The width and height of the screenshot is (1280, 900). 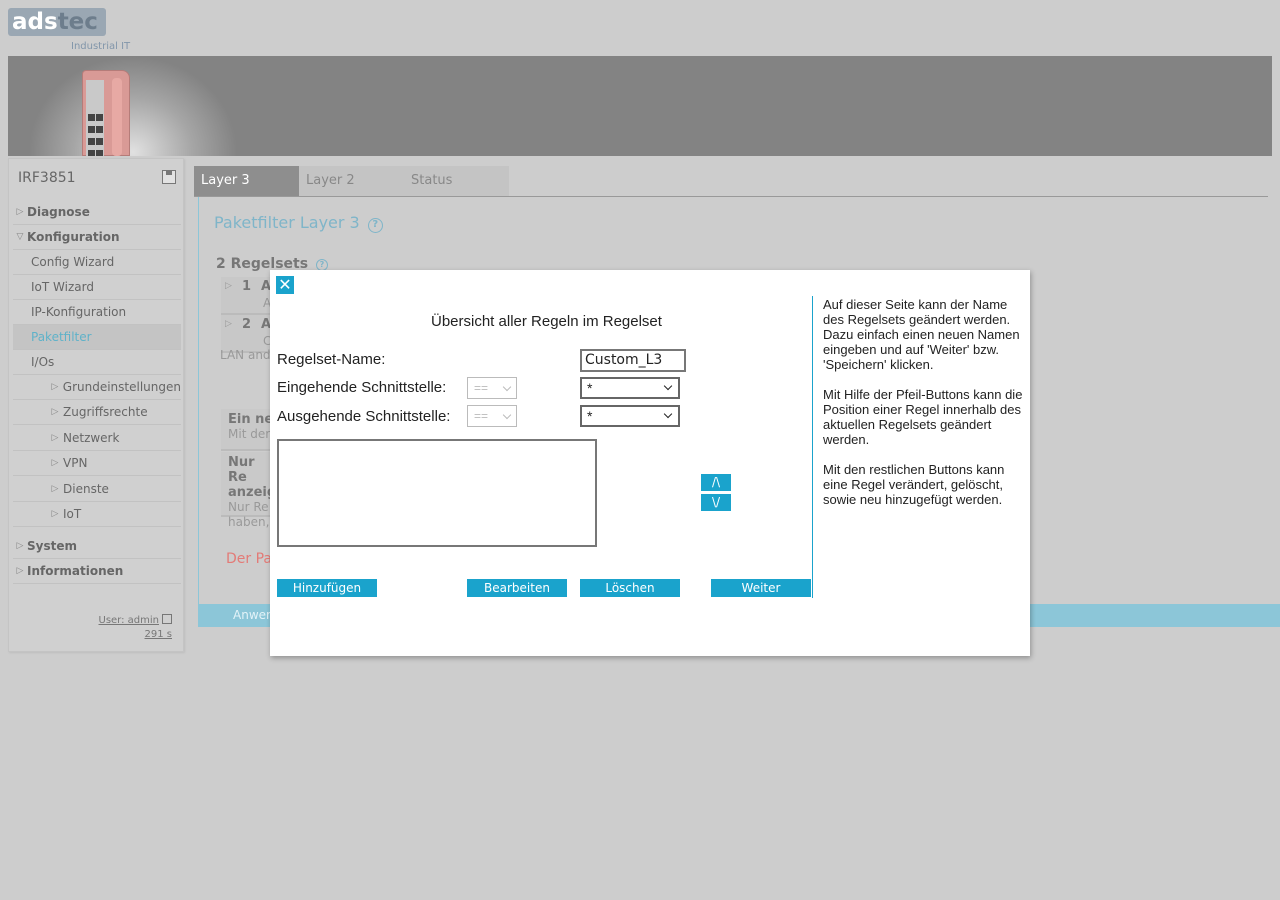 I want to click on ruleset-name-label: Regelset-Name:, so click(x=331, y=359).